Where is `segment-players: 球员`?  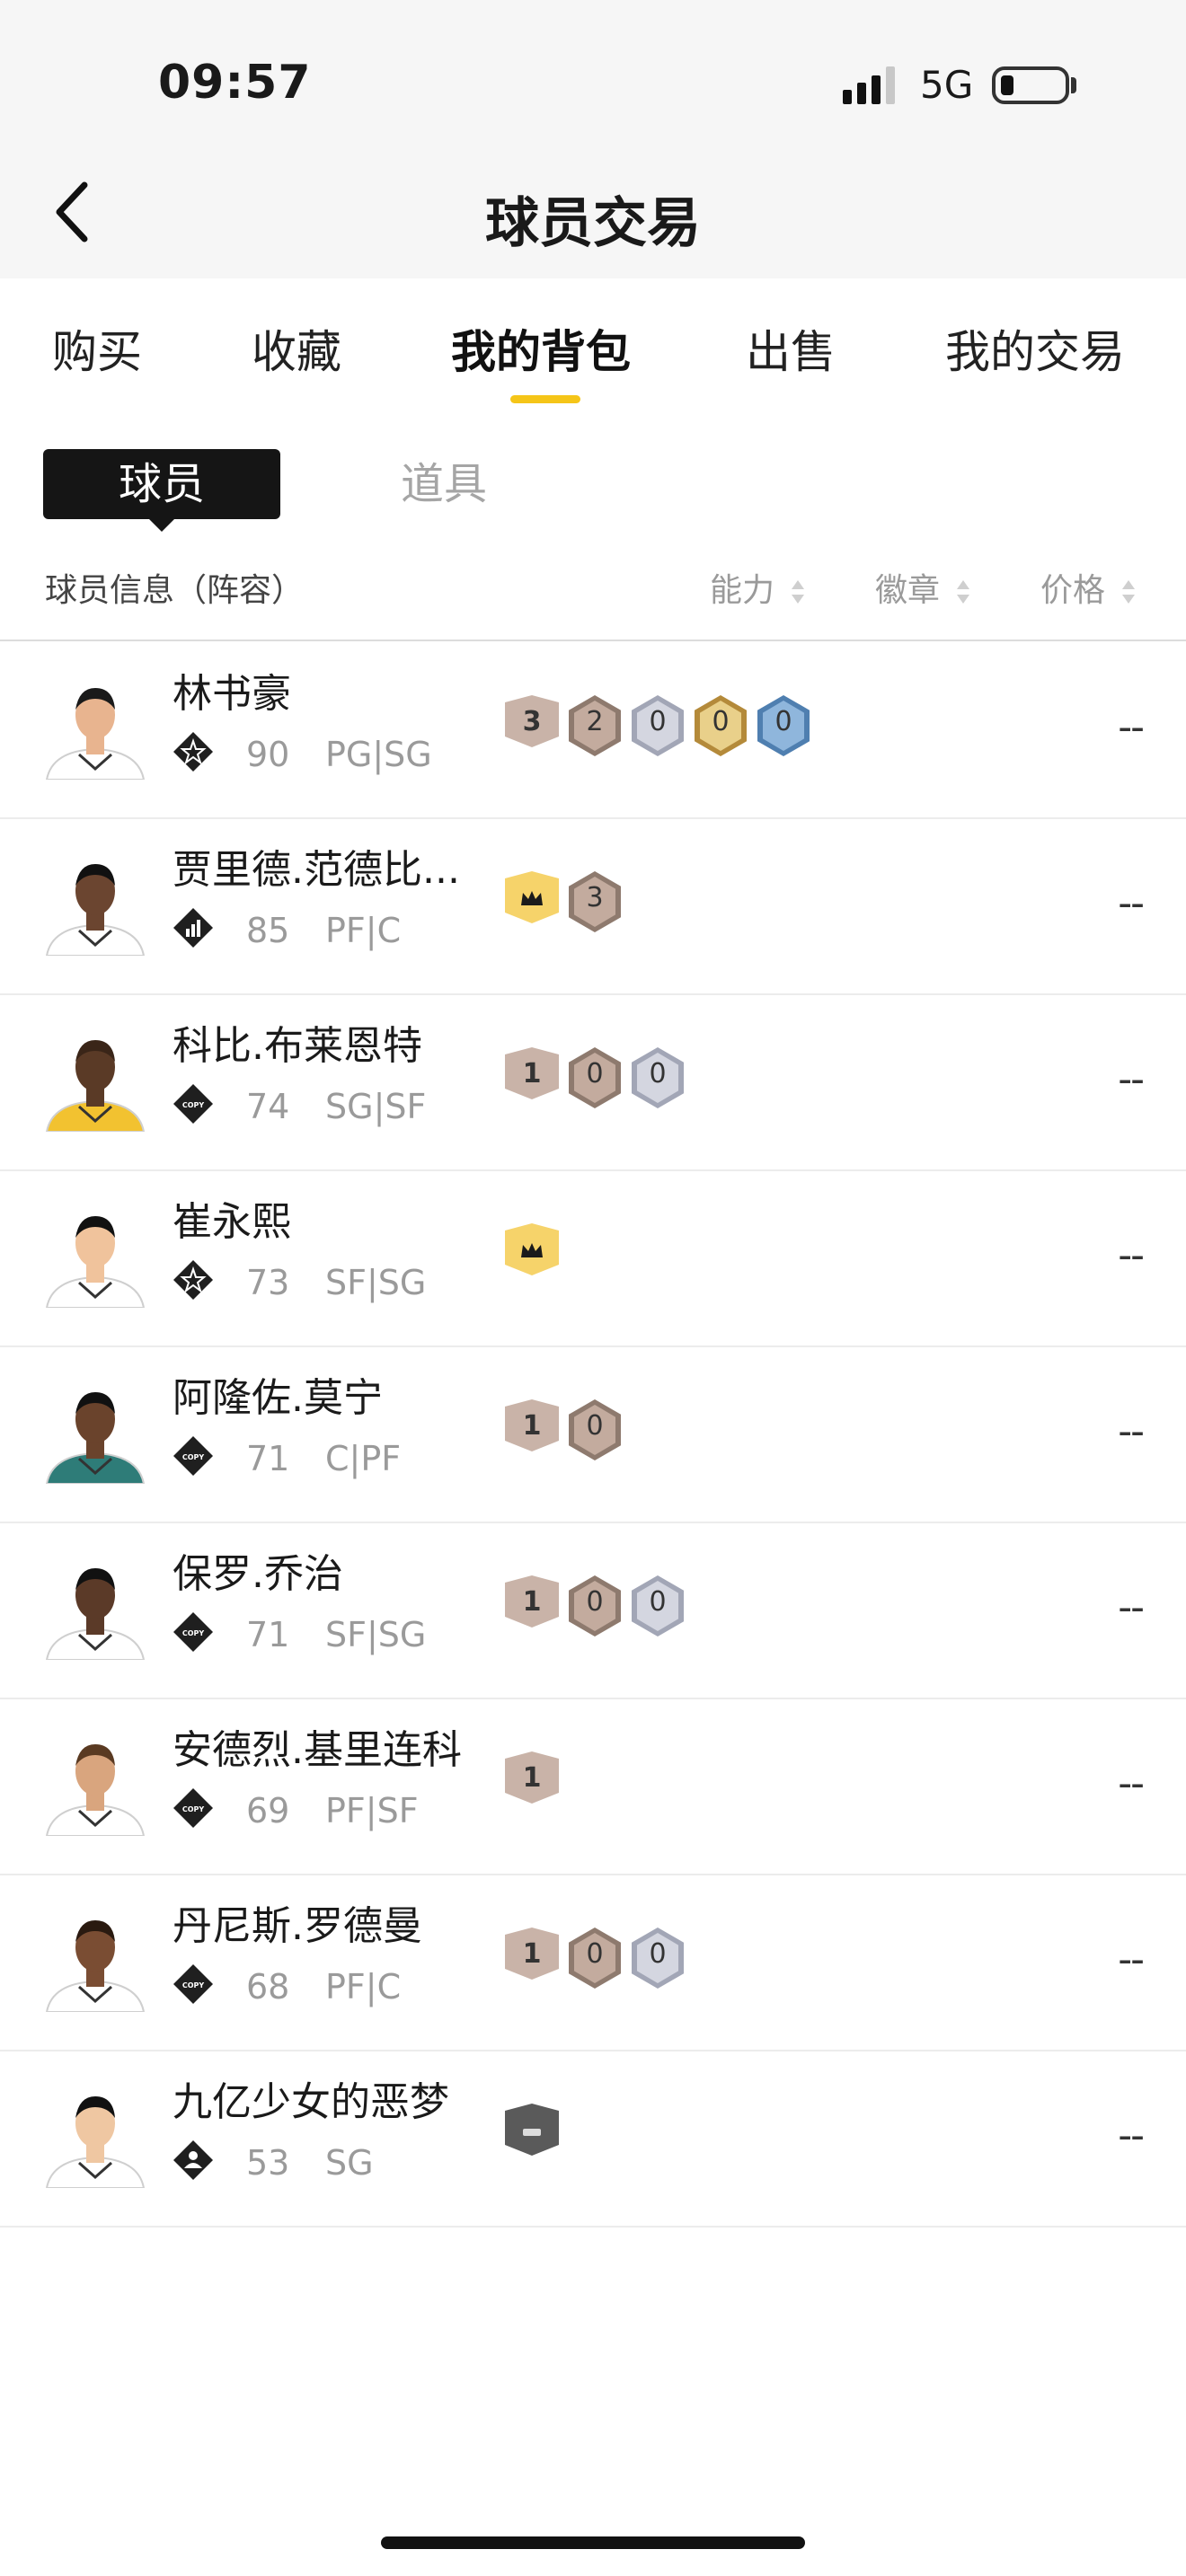 segment-players: 球员 is located at coordinates (161, 484).